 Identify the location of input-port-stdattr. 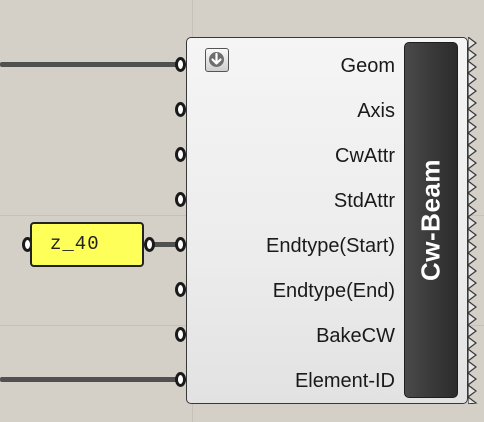
(180, 199).